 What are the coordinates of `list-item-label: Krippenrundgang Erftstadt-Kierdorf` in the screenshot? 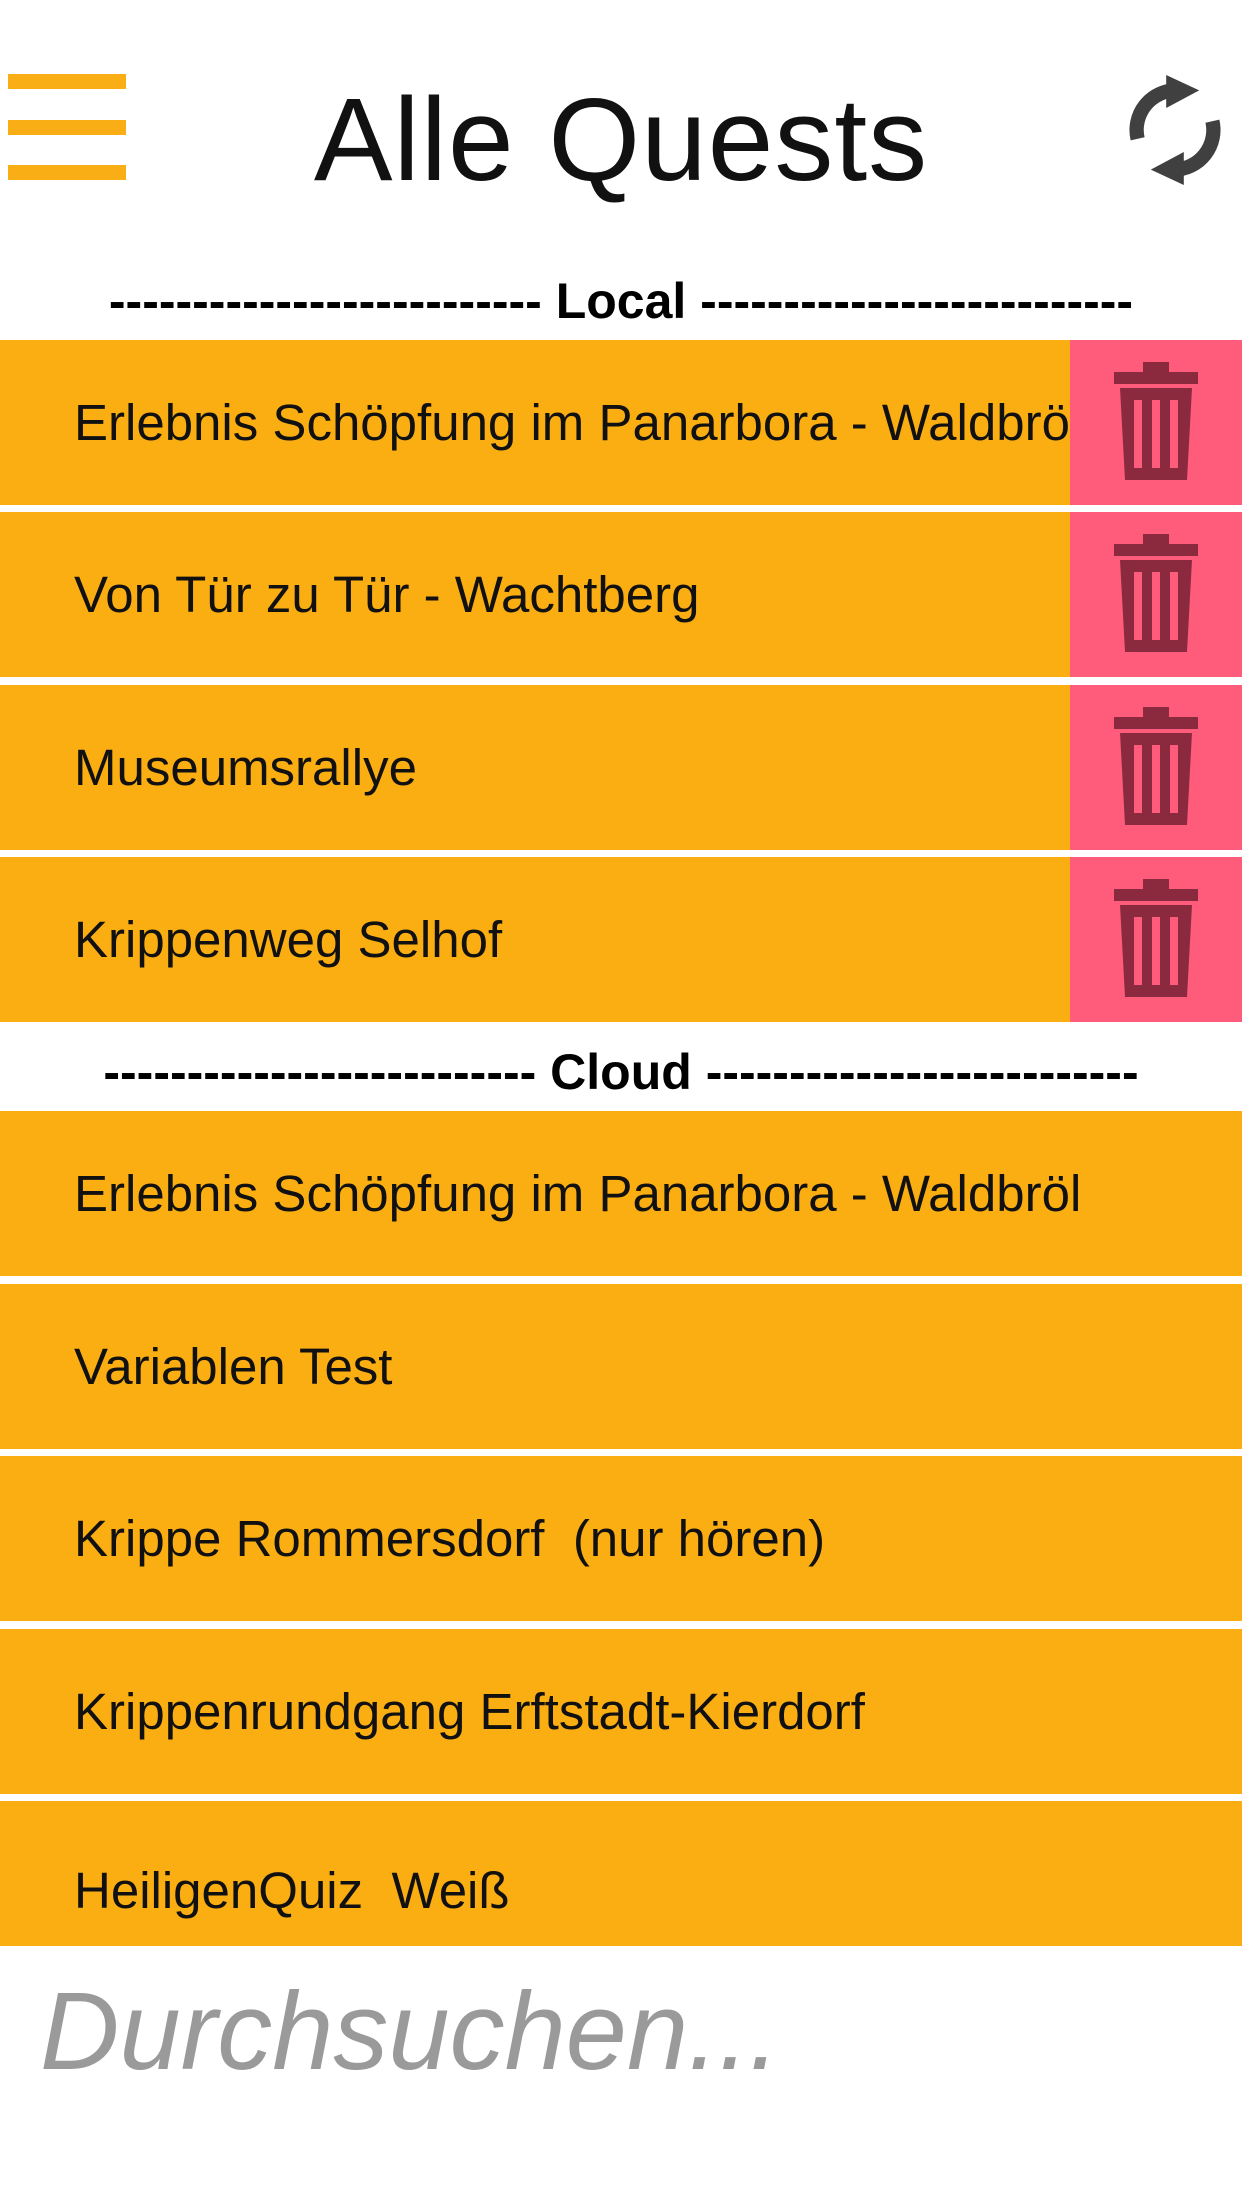 It's located at (469, 1711).